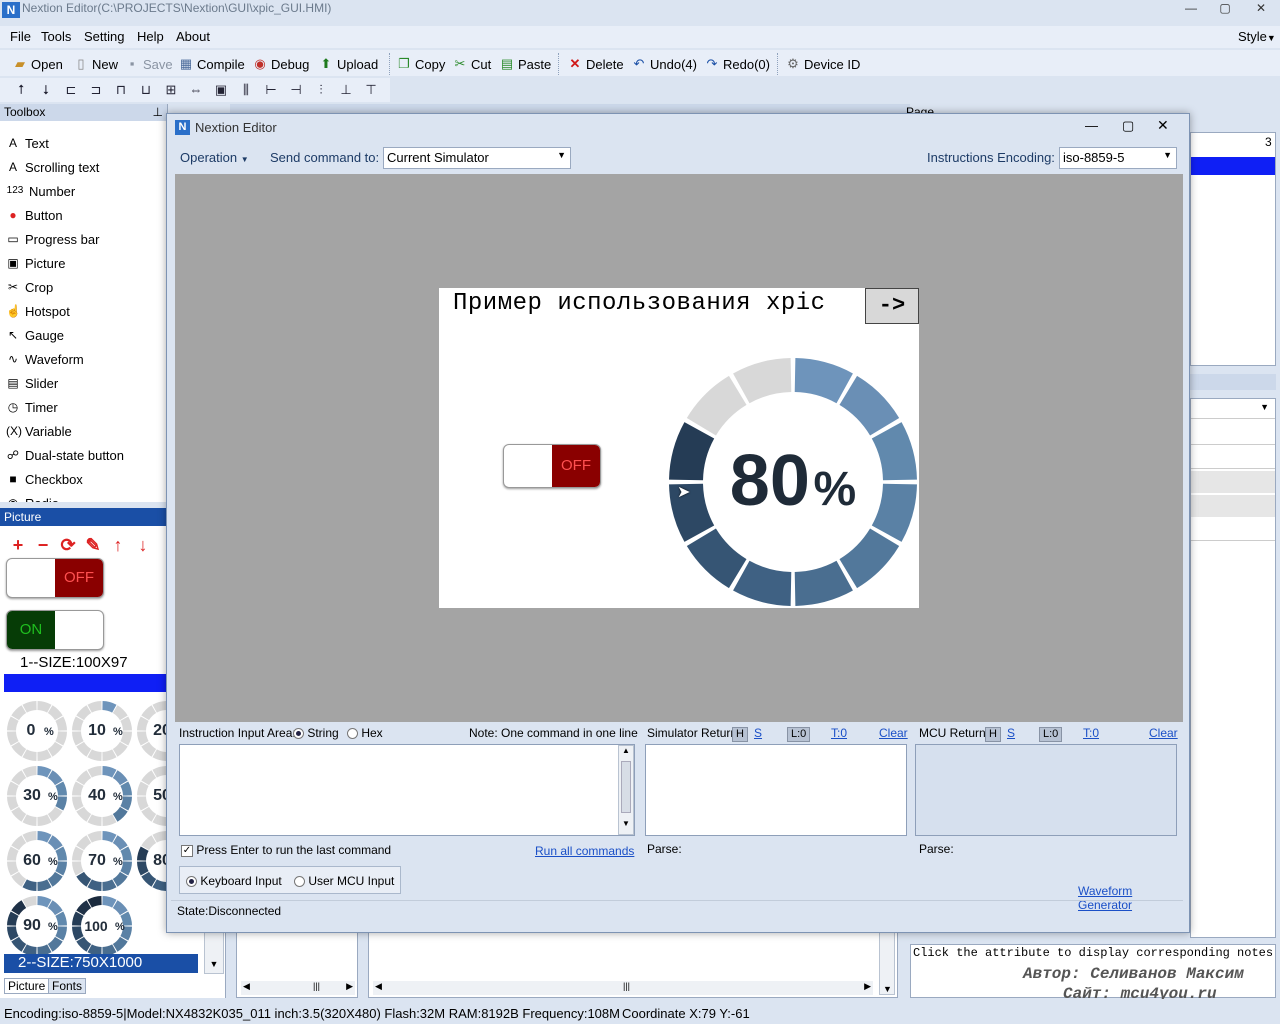  What do you see at coordinates (799, 734) in the screenshot?
I see `sim-line-toggle: L:0` at bounding box center [799, 734].